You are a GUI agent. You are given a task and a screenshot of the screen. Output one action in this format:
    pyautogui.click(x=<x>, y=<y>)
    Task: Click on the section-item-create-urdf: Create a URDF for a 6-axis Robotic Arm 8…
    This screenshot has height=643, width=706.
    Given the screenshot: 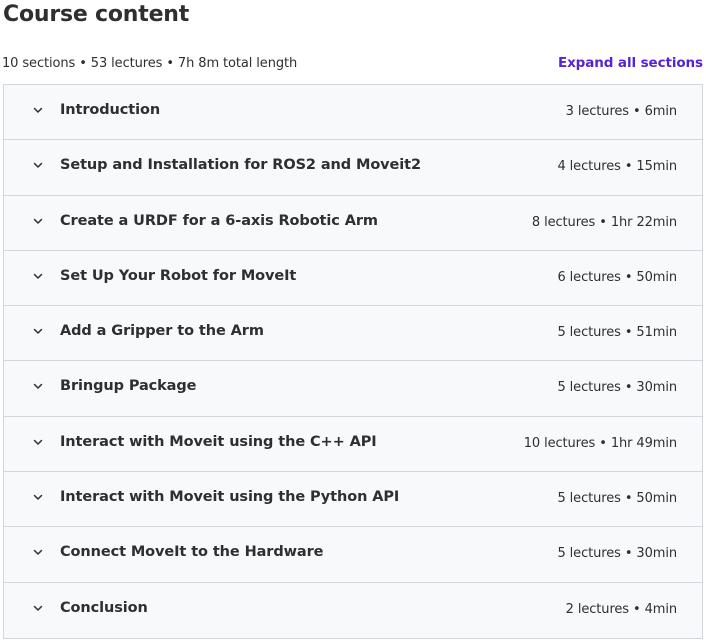 What is the action you would take?
    pyautogui.click(x=353, y=223)
    